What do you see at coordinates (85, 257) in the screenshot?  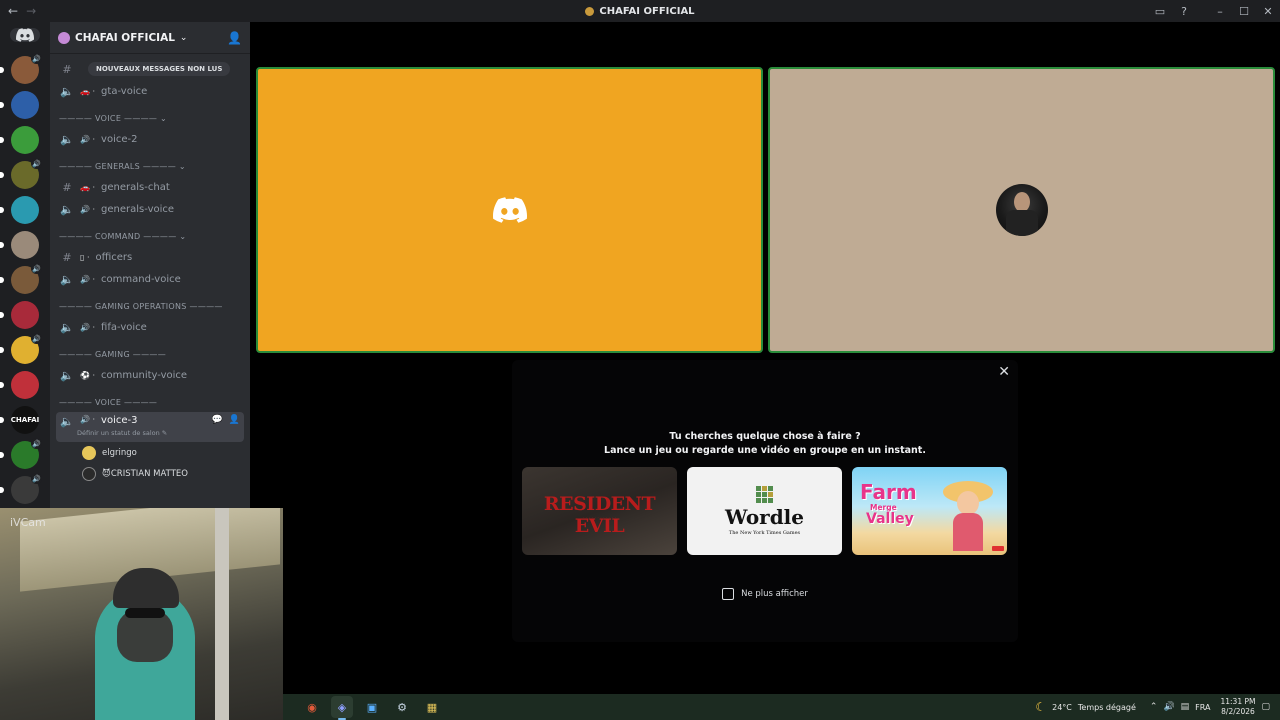 I see `box-emoji-icon: ▯ ·` at bounding box center [85, 257].